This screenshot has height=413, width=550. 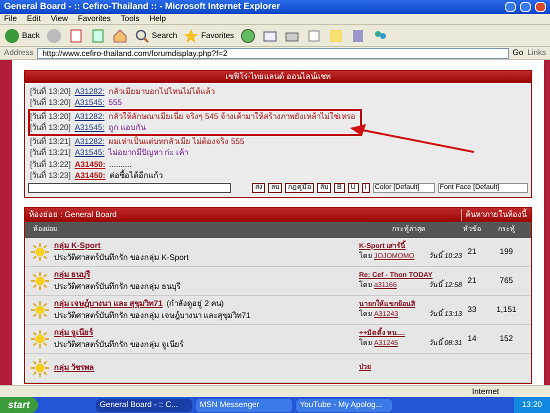 I want to click on viewer-note: (กำลังดูอยู่ 2 คน), so click(x=195, y=304).